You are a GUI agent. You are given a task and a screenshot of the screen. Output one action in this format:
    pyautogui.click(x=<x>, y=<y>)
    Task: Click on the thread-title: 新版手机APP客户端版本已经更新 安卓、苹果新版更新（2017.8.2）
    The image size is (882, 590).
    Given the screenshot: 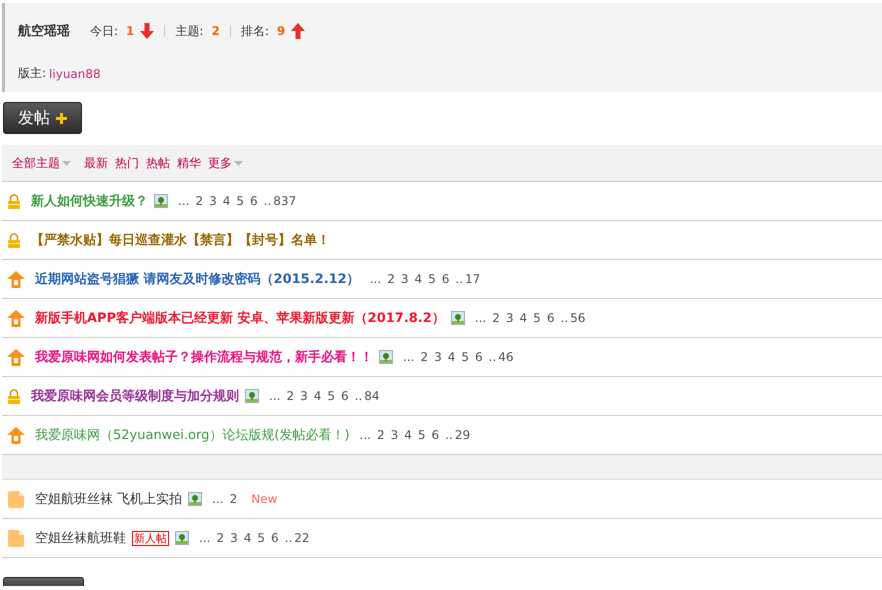 What is the action you would take?
    pyautogui.click(x=240, y=318)
    